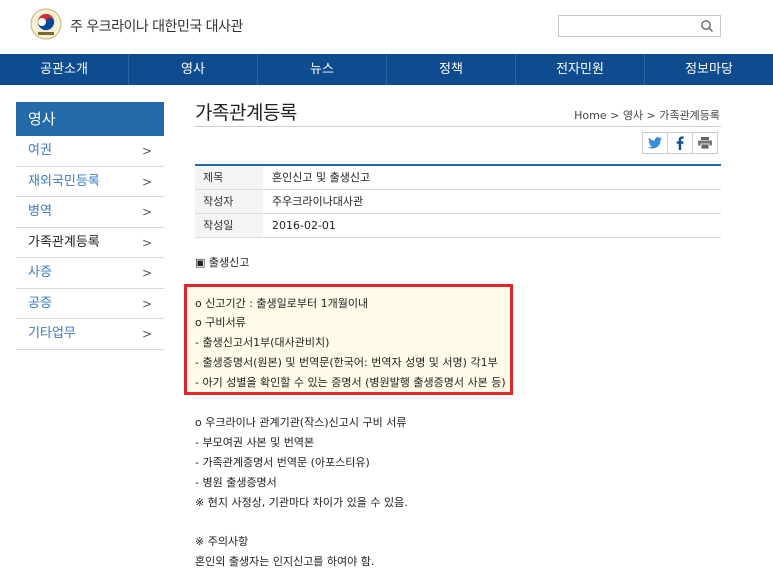 Image resolution: width=773 pixels, height=574 pixels. Describe the element at coordinates (282, 462) in the screenshot. I see `body-line: - 가족관계증명서 번역문 (아포스티유)` at that location.